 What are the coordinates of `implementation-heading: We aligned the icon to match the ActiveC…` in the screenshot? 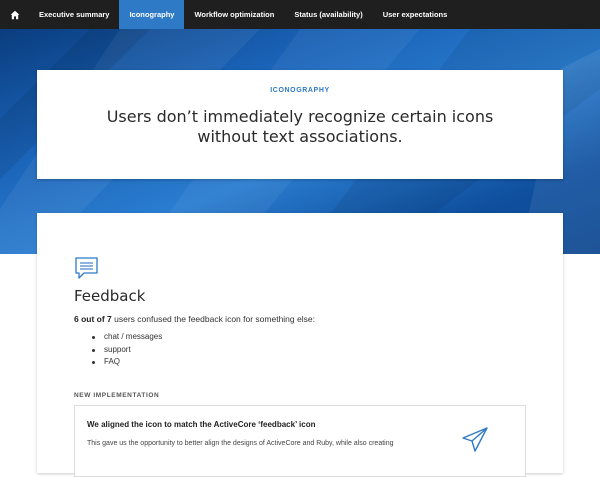 It's located at (201, 424).